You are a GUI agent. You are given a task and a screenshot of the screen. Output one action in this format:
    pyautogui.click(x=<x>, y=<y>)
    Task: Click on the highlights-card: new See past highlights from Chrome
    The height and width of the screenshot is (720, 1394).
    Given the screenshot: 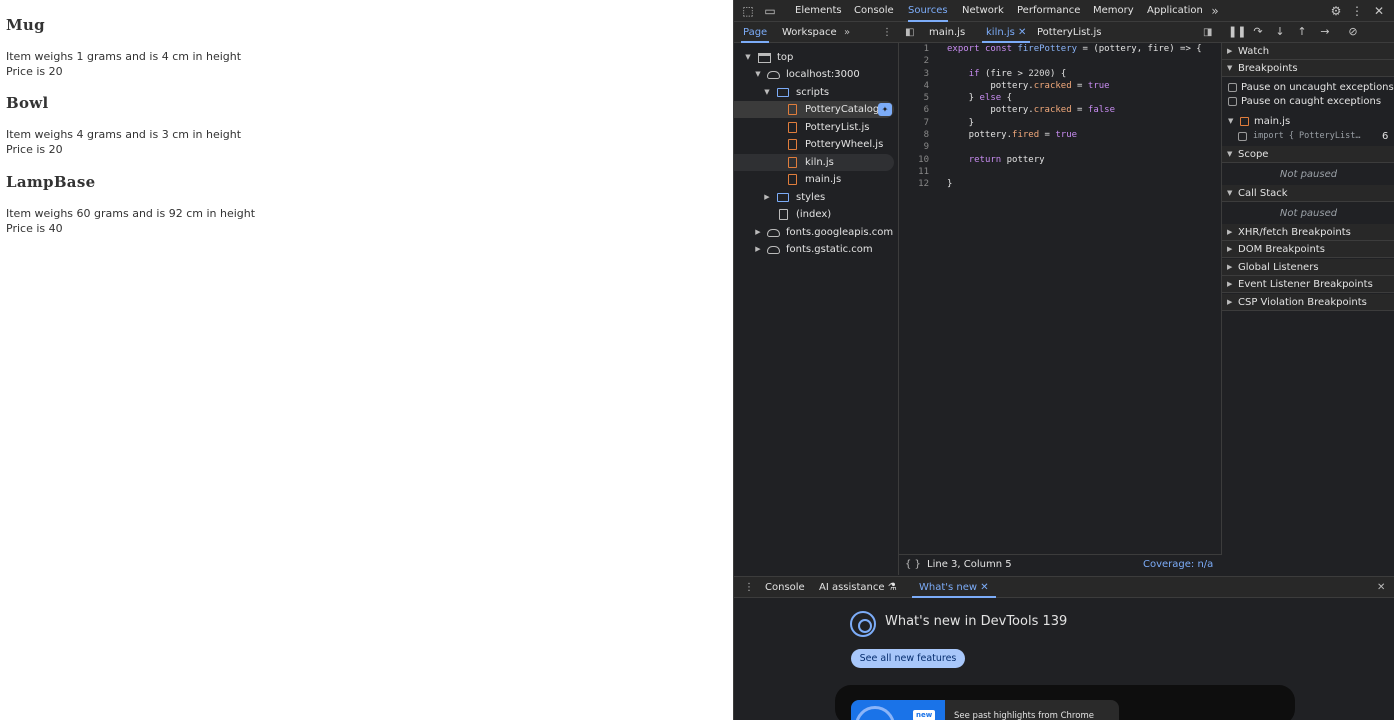 What is the action you would take?
    pyautogui.click(x=1065, y=702)
    